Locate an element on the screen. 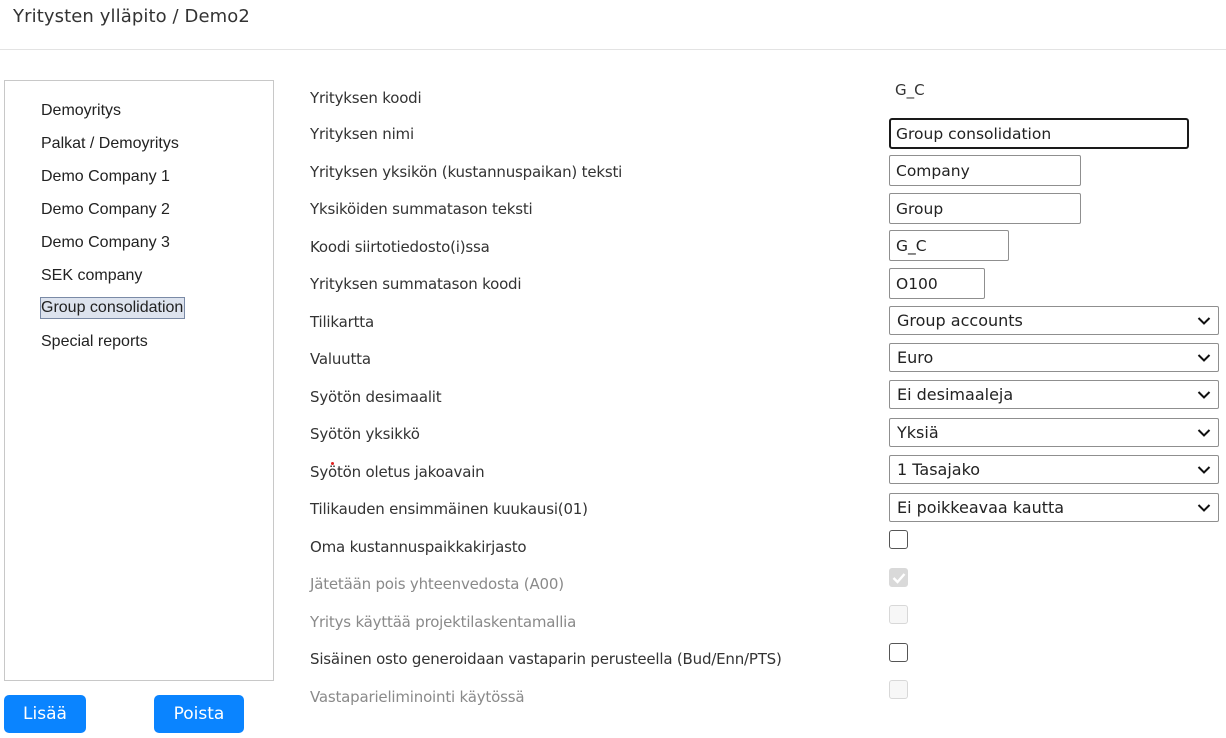 This screenshot has height=738, width=1226. company-item-demo-company-2: Demo Company 2 is located at coordinates (105, 210).